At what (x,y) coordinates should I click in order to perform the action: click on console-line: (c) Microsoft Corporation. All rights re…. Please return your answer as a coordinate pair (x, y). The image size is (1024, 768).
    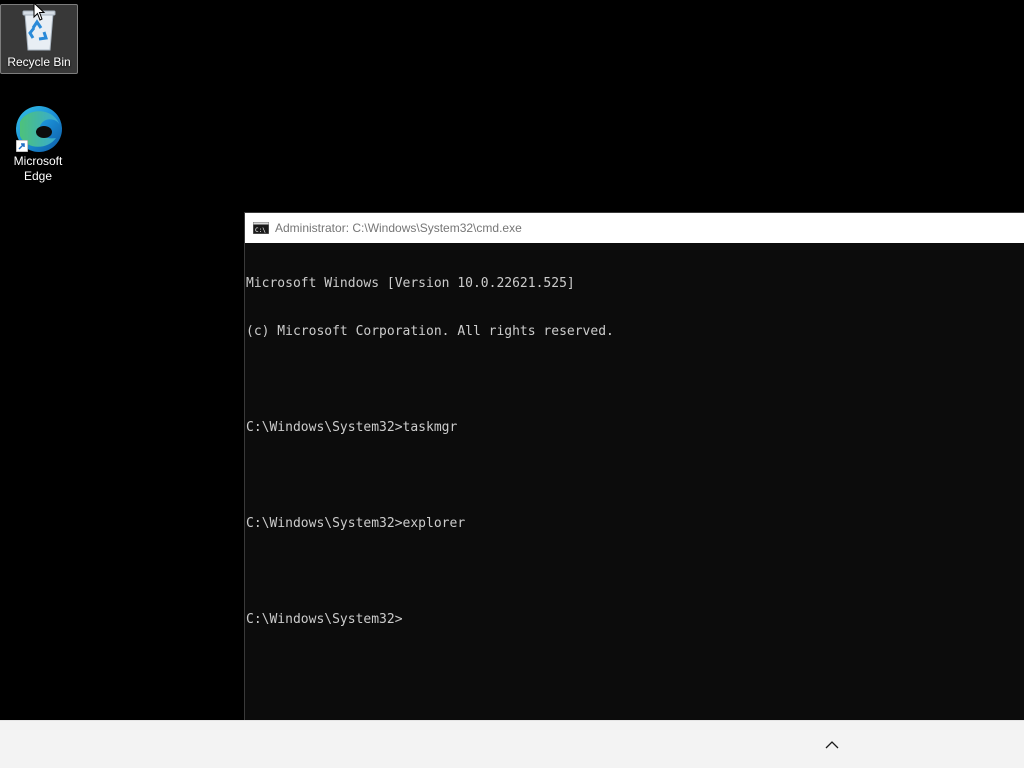
    Looking at the image, I should click on (430, 331).